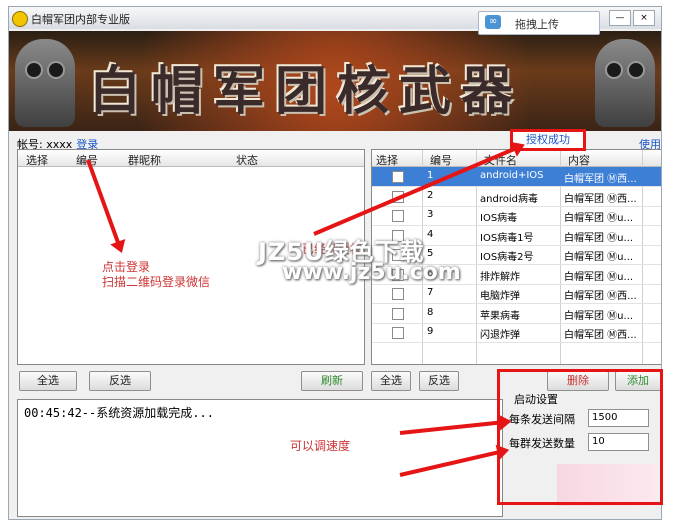 This screenshot has height=523, width=675. Describe the element at coordinates (493, 22) in the screenshot. I see `link-icon: ∞` at that location.